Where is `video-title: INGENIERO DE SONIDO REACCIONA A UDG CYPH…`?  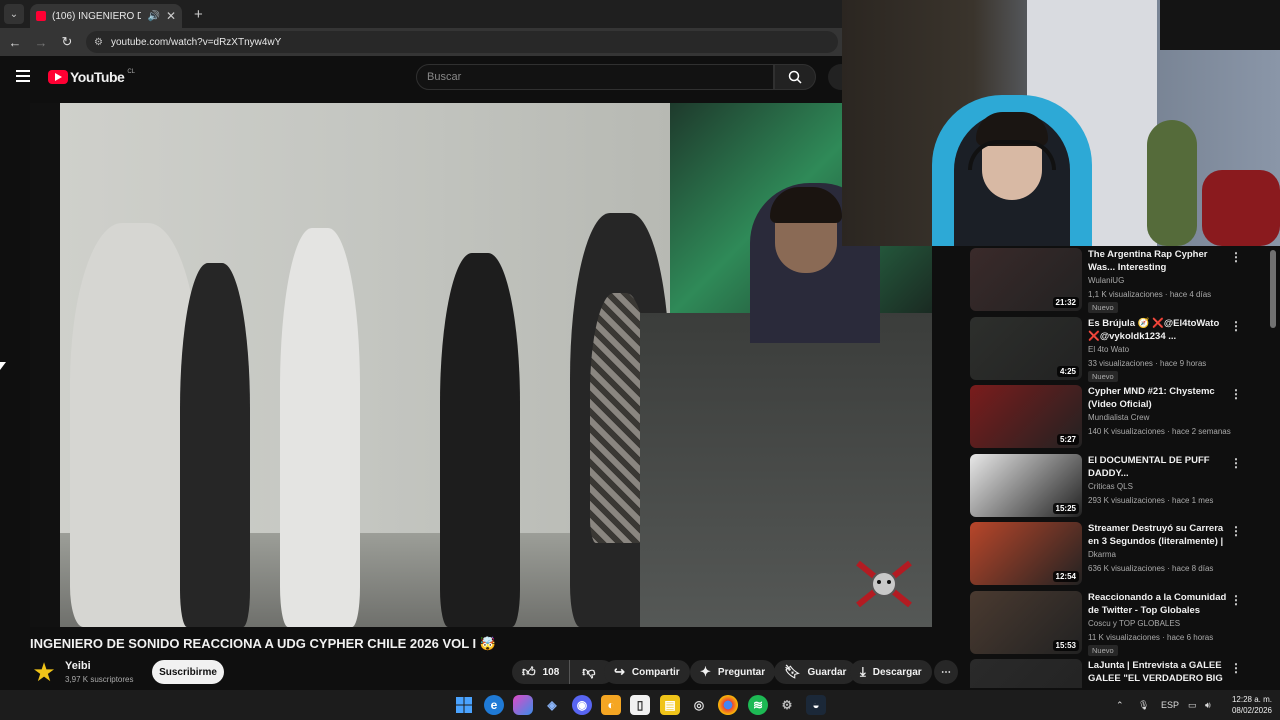 video-title: INGENIERO DE SONIDO REACCIONA A UDG CYPH… is located at coordinates (263, 643).